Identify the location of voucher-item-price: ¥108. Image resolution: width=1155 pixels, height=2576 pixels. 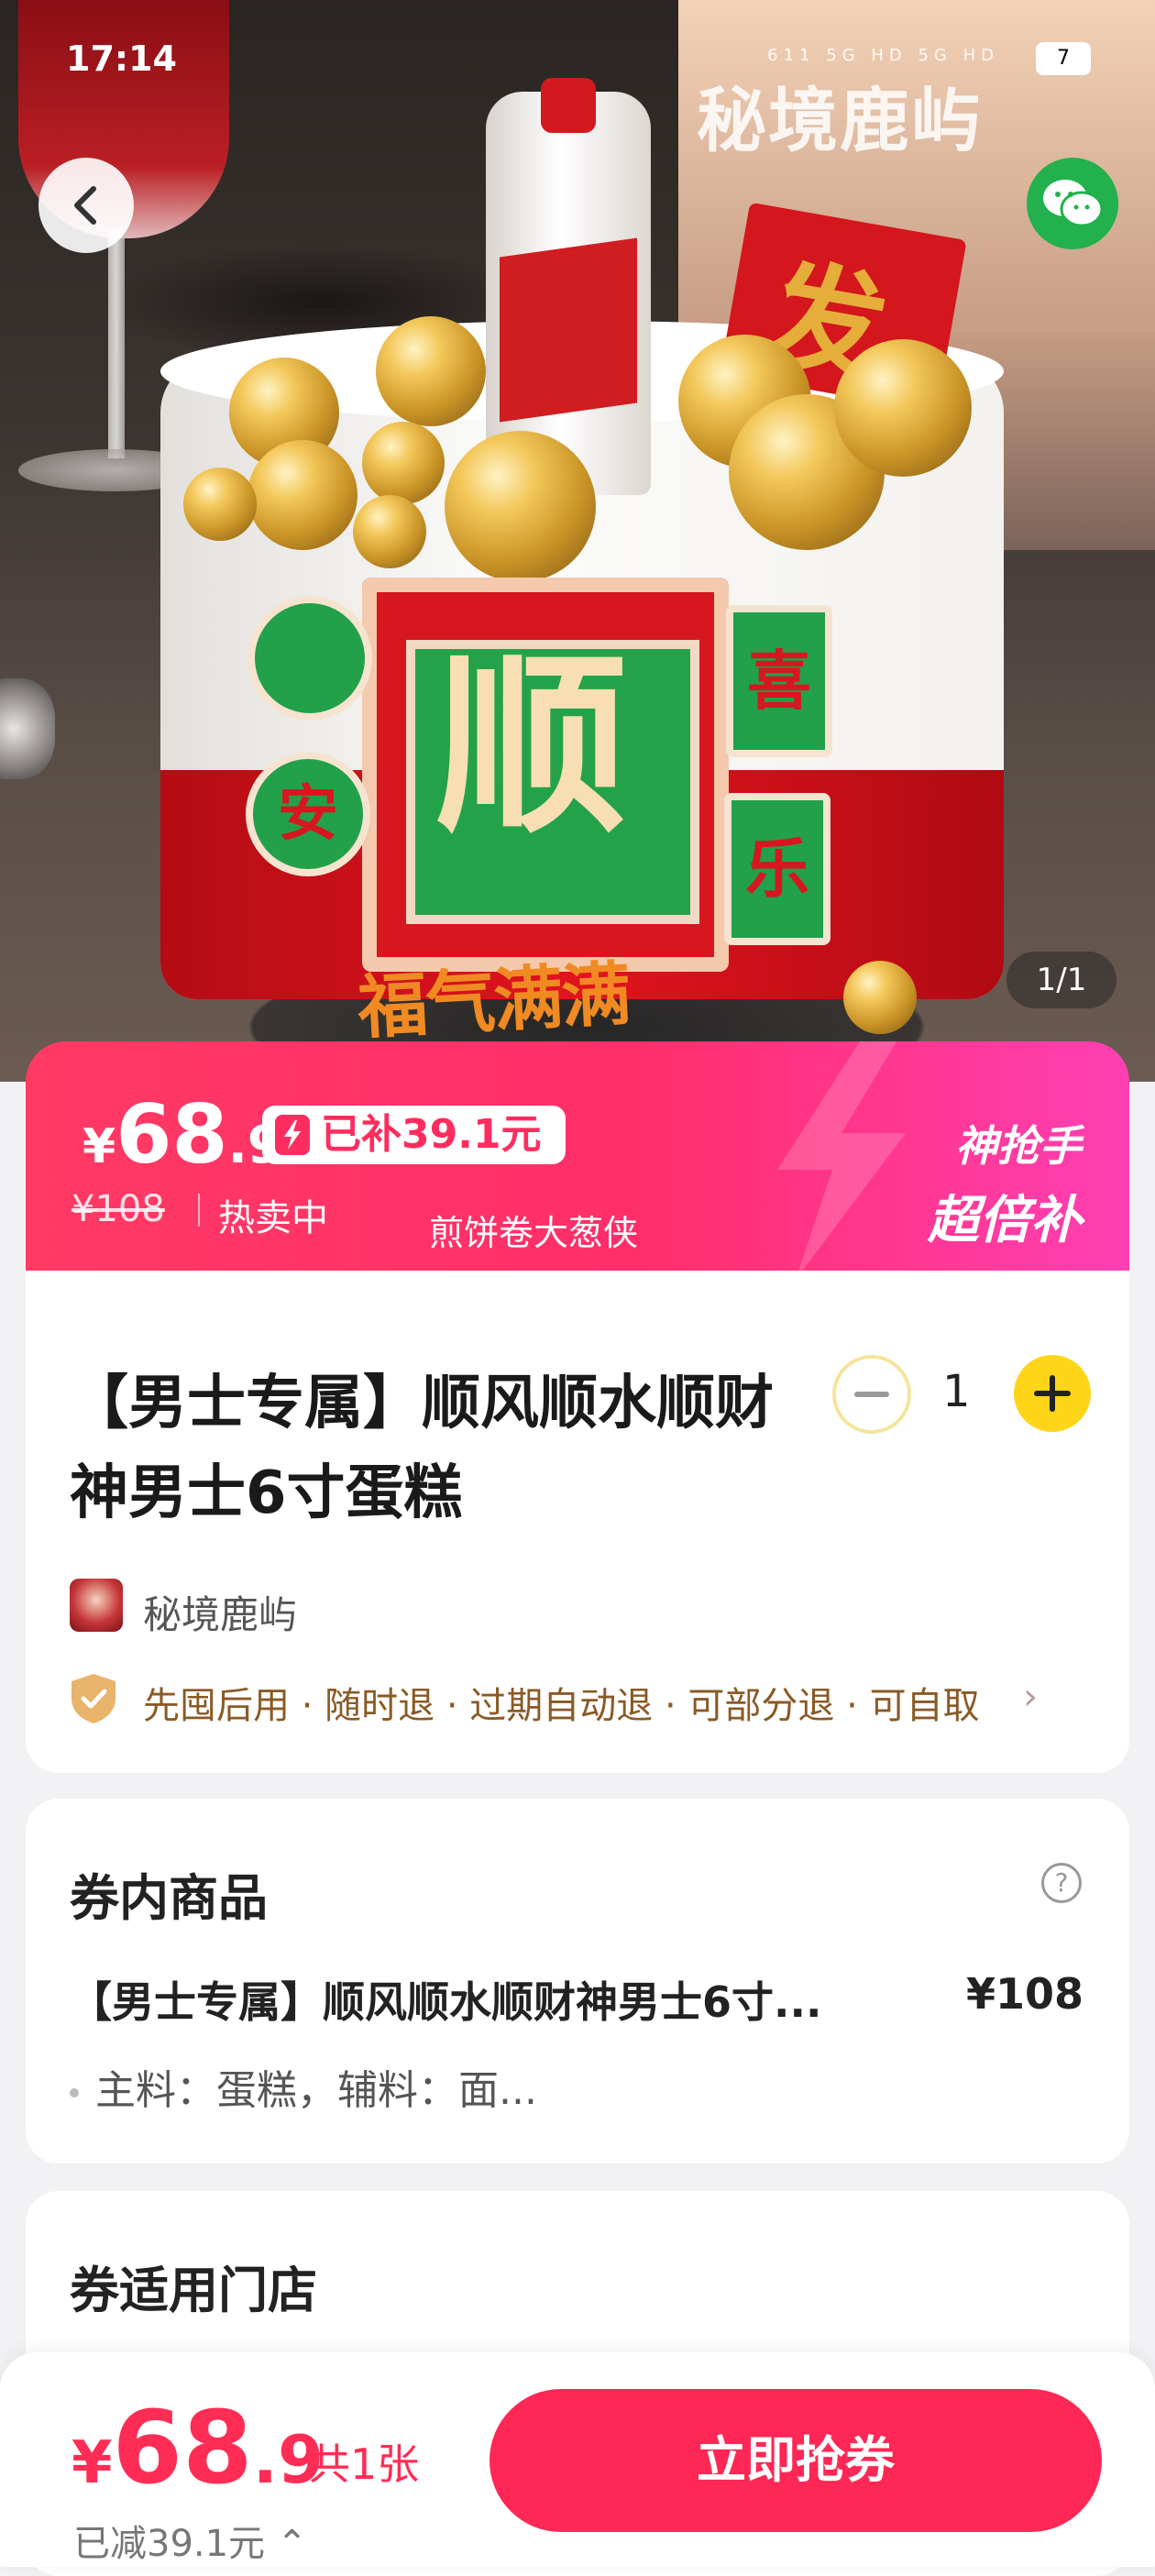
(1024, 1994).